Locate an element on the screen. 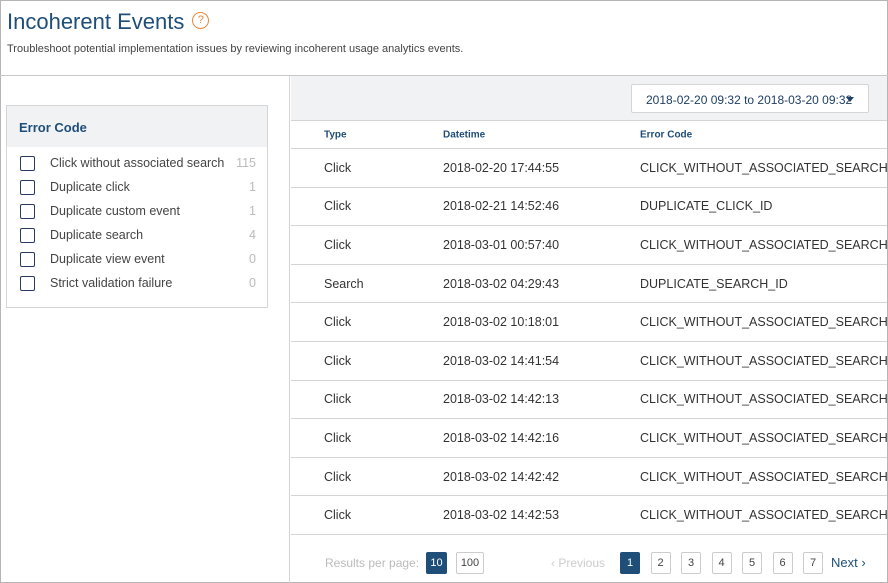 The width and height of the screenshot is (888, 583). filter-item-label: Duplicate click is located at coordinates (90, 187).